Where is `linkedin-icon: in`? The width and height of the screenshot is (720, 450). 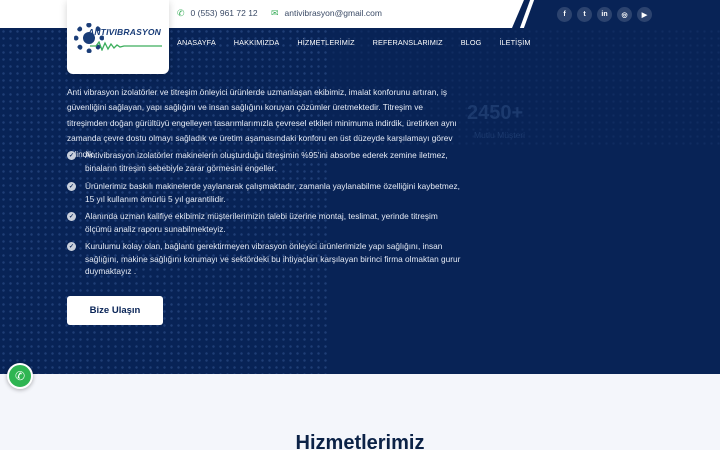
linkedin-icon: in is located at coordinates (604, 14).